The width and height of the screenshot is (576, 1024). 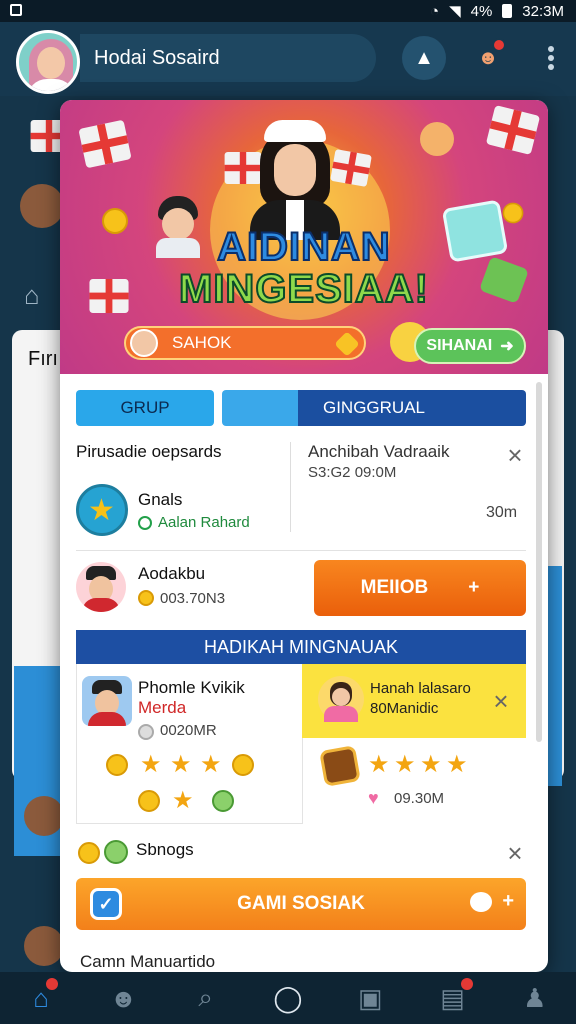 What do you see at coordinates (148, 961) in the screenshot?
I see `footer-text: Camn Manuartido` at bounding box center [148, 961].